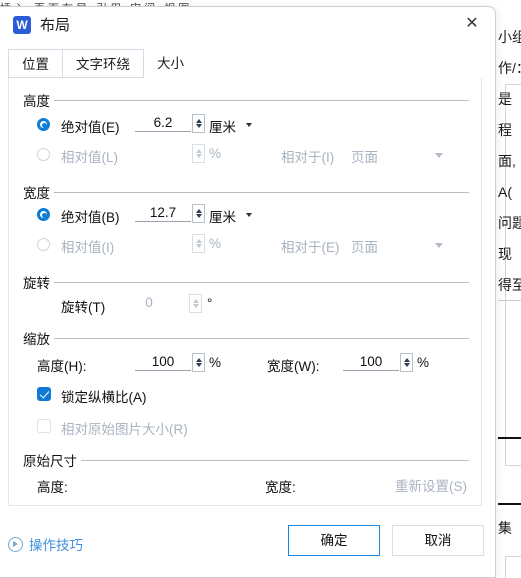 The height and width of the screenshot is (578, 521). I want to click on height-relative-stepper, so click(198, 153).